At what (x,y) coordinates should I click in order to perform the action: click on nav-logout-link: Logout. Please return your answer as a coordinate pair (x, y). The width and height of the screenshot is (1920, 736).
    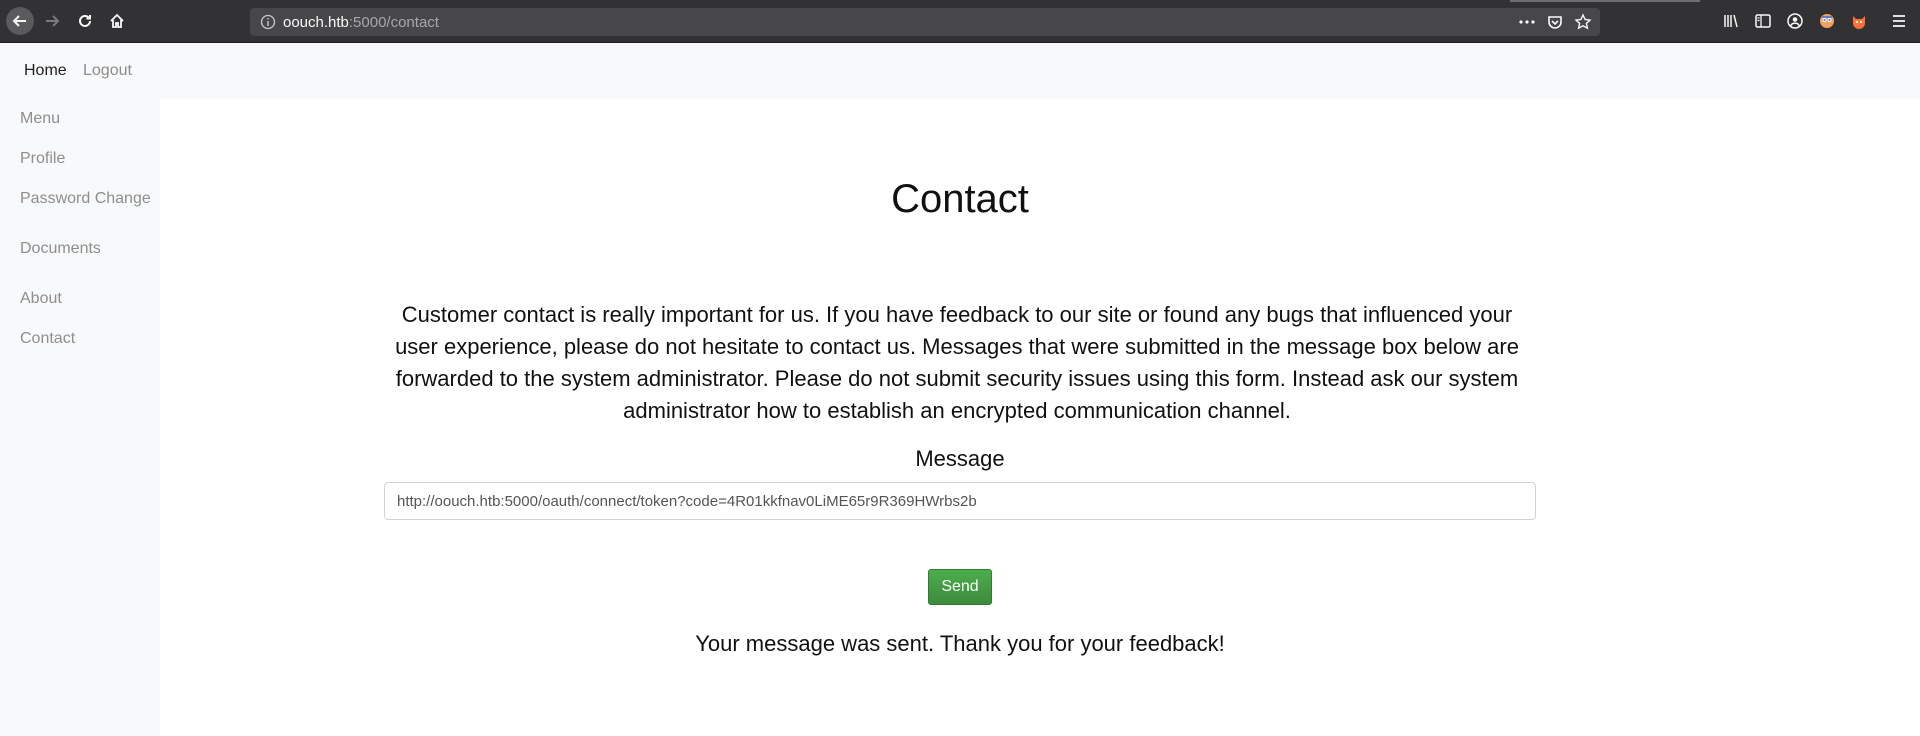
    Looking at the image, I should click on (107, 71).